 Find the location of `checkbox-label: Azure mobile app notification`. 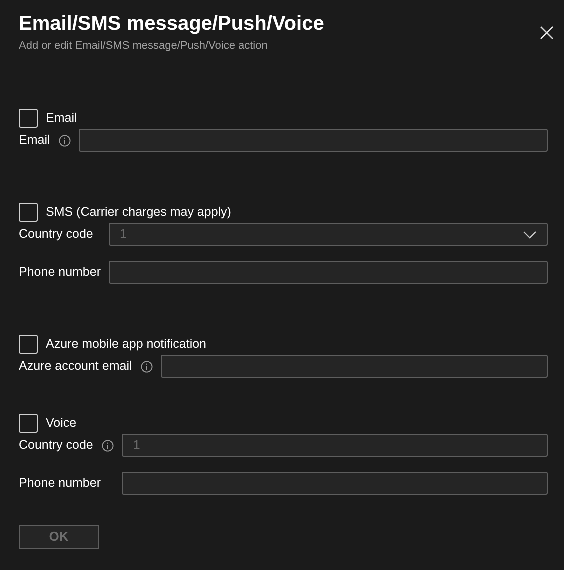

checkbox-label: Azure mobile app notification is located at coordinates (126, 344).